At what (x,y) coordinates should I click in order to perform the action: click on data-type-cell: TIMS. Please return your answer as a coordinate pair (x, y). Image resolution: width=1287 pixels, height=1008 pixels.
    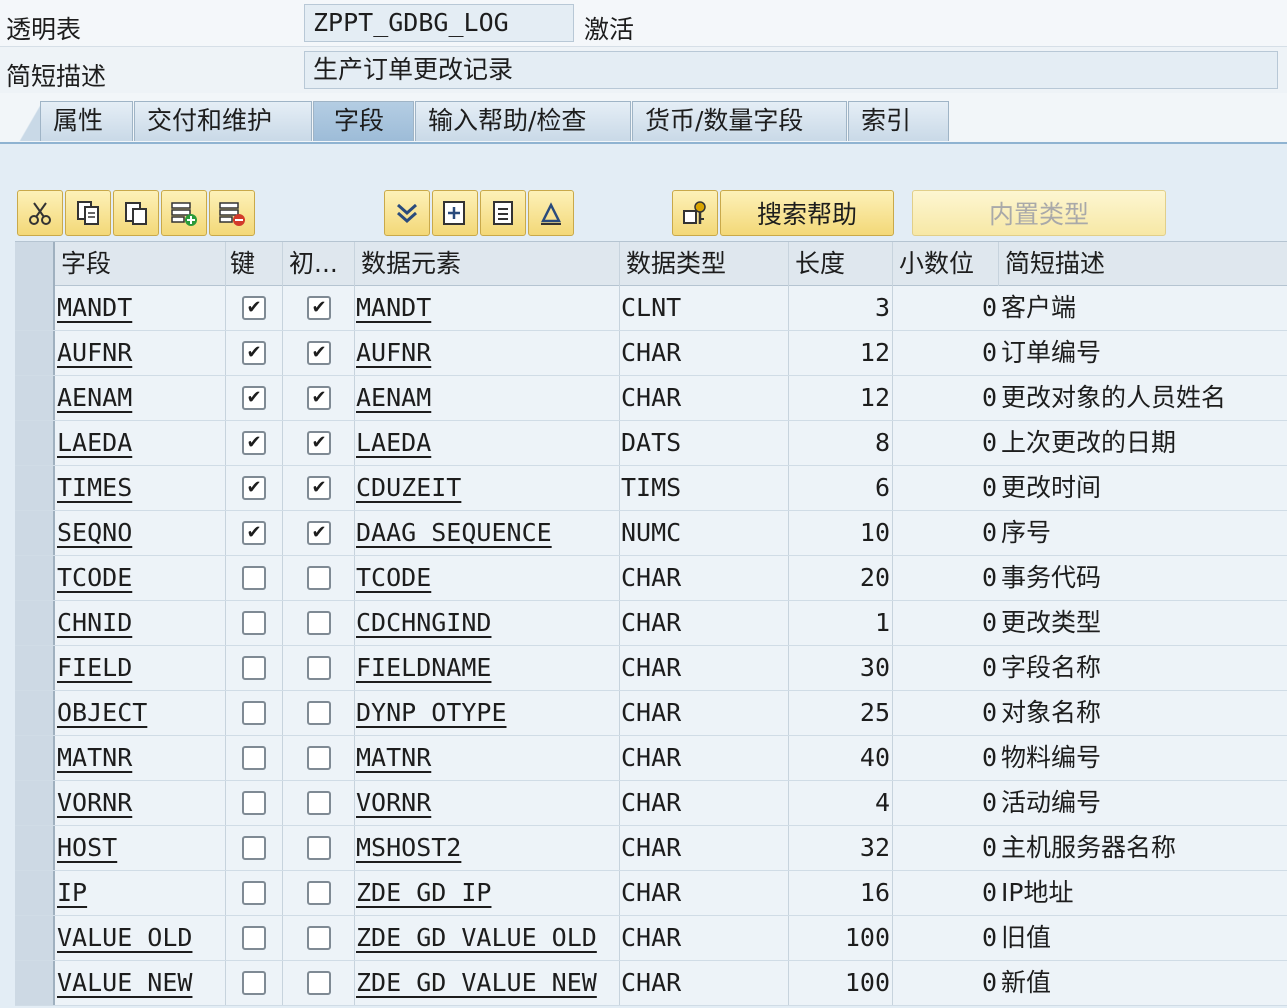
    Looking at the image, I should click on (704, 488).